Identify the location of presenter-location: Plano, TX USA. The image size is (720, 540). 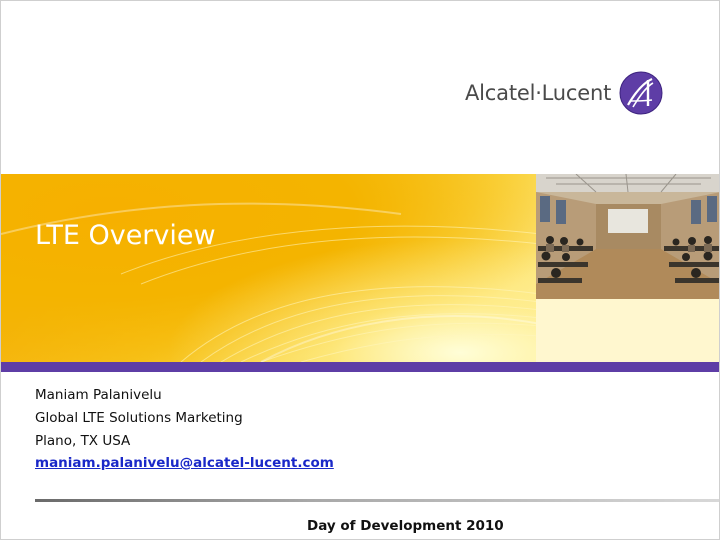
(83, 441).